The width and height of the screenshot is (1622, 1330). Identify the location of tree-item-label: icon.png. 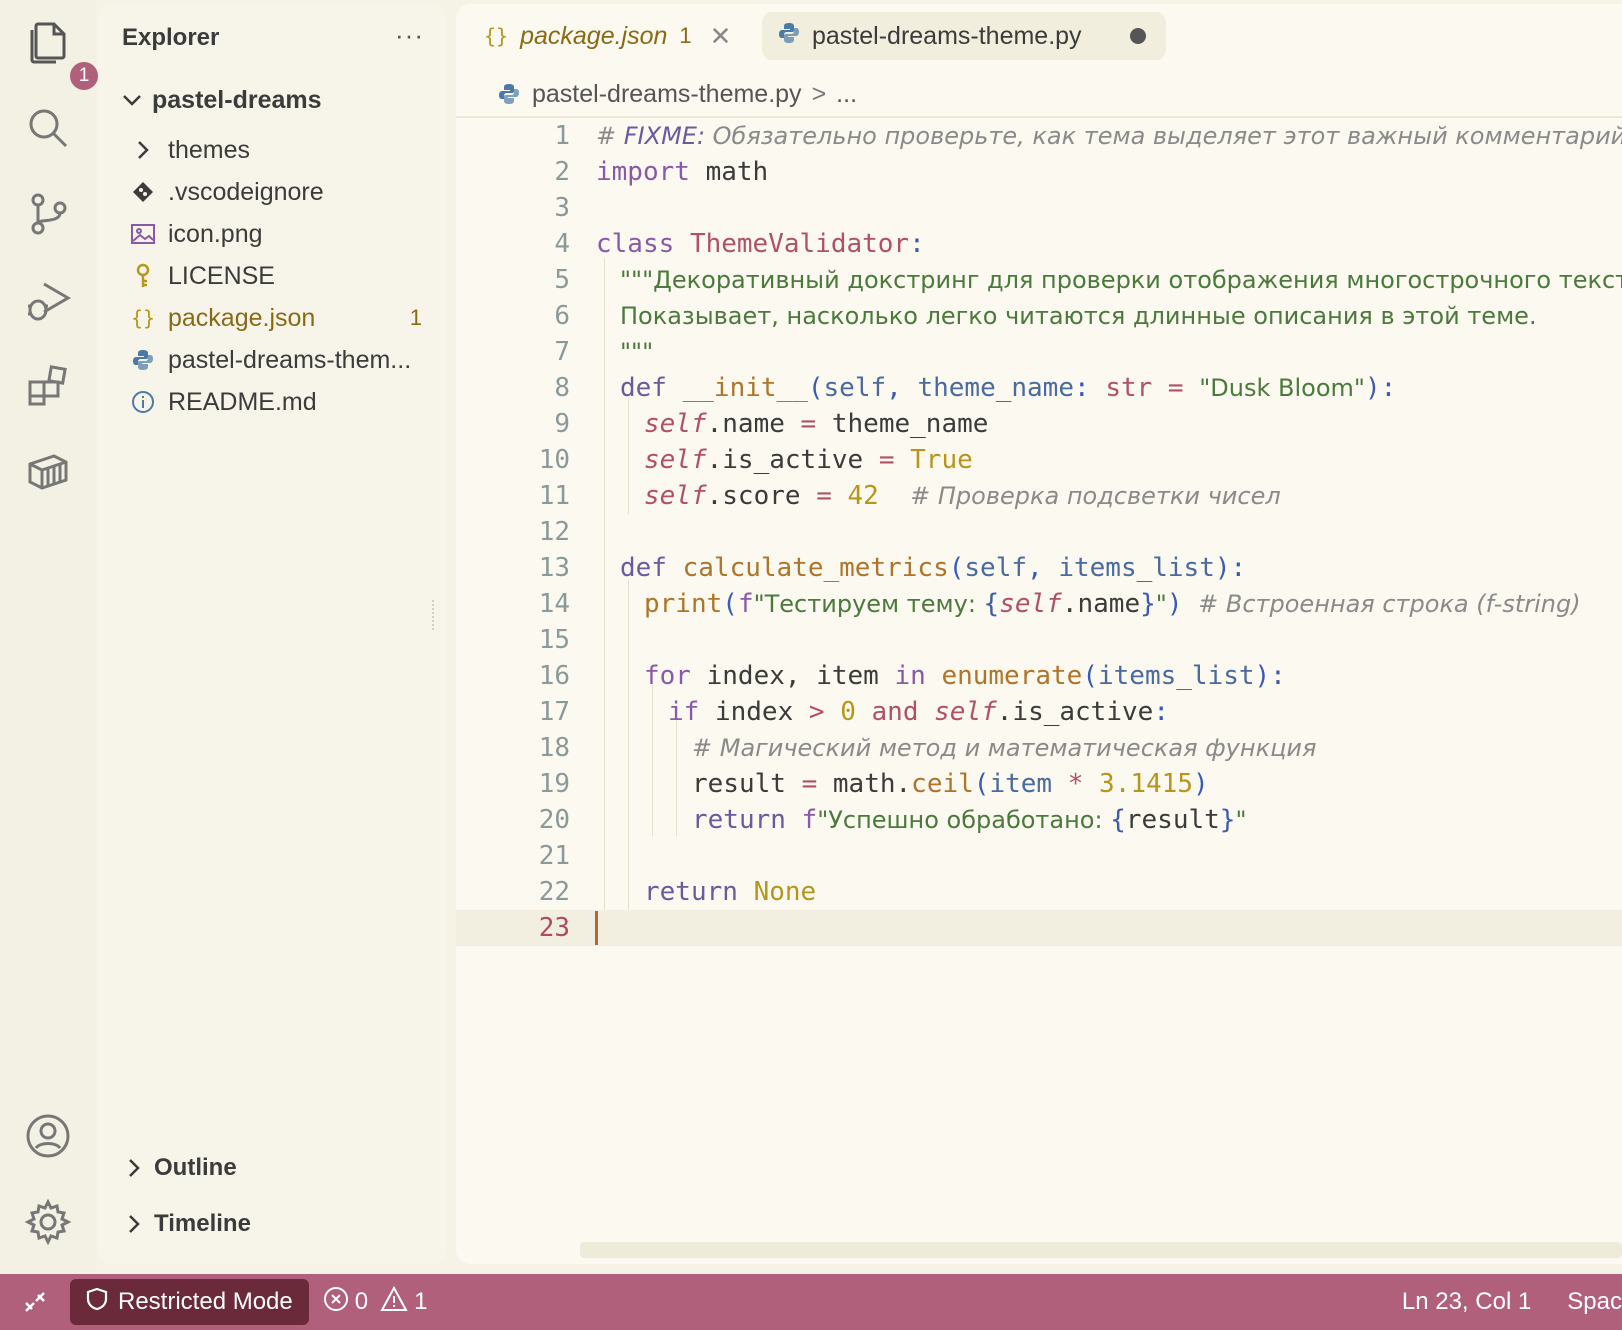
(215, 233).